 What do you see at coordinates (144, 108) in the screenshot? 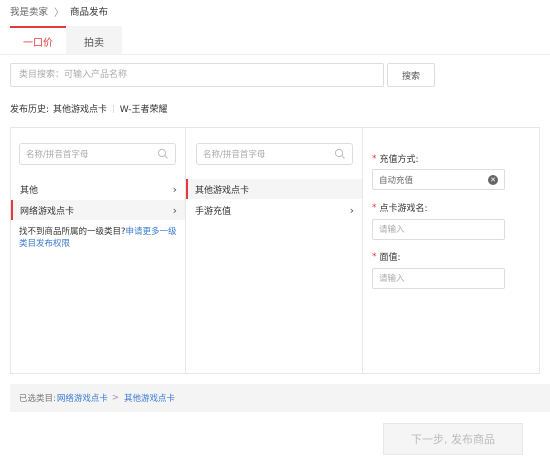
I see `history-item: W-王者荣耀` at bounding box center [144, 108].